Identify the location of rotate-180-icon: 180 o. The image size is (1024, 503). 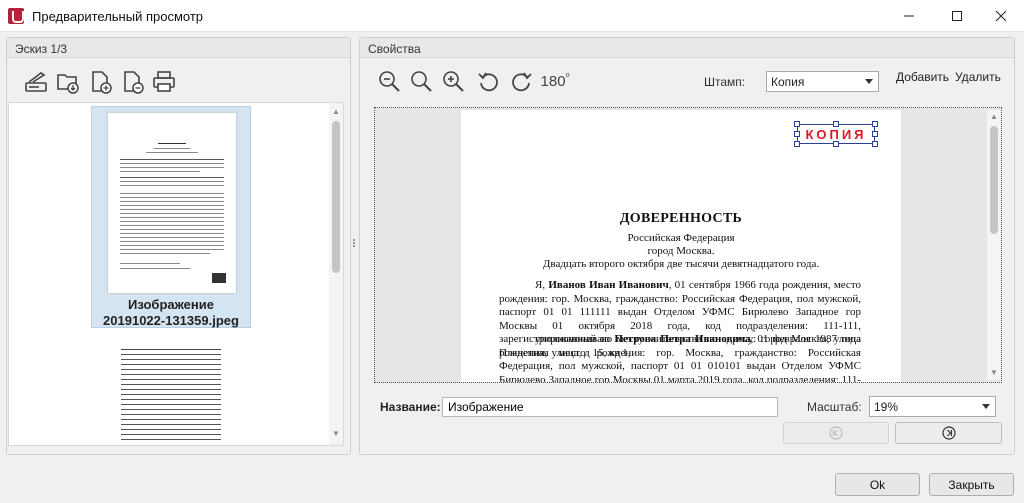
(555, 81).